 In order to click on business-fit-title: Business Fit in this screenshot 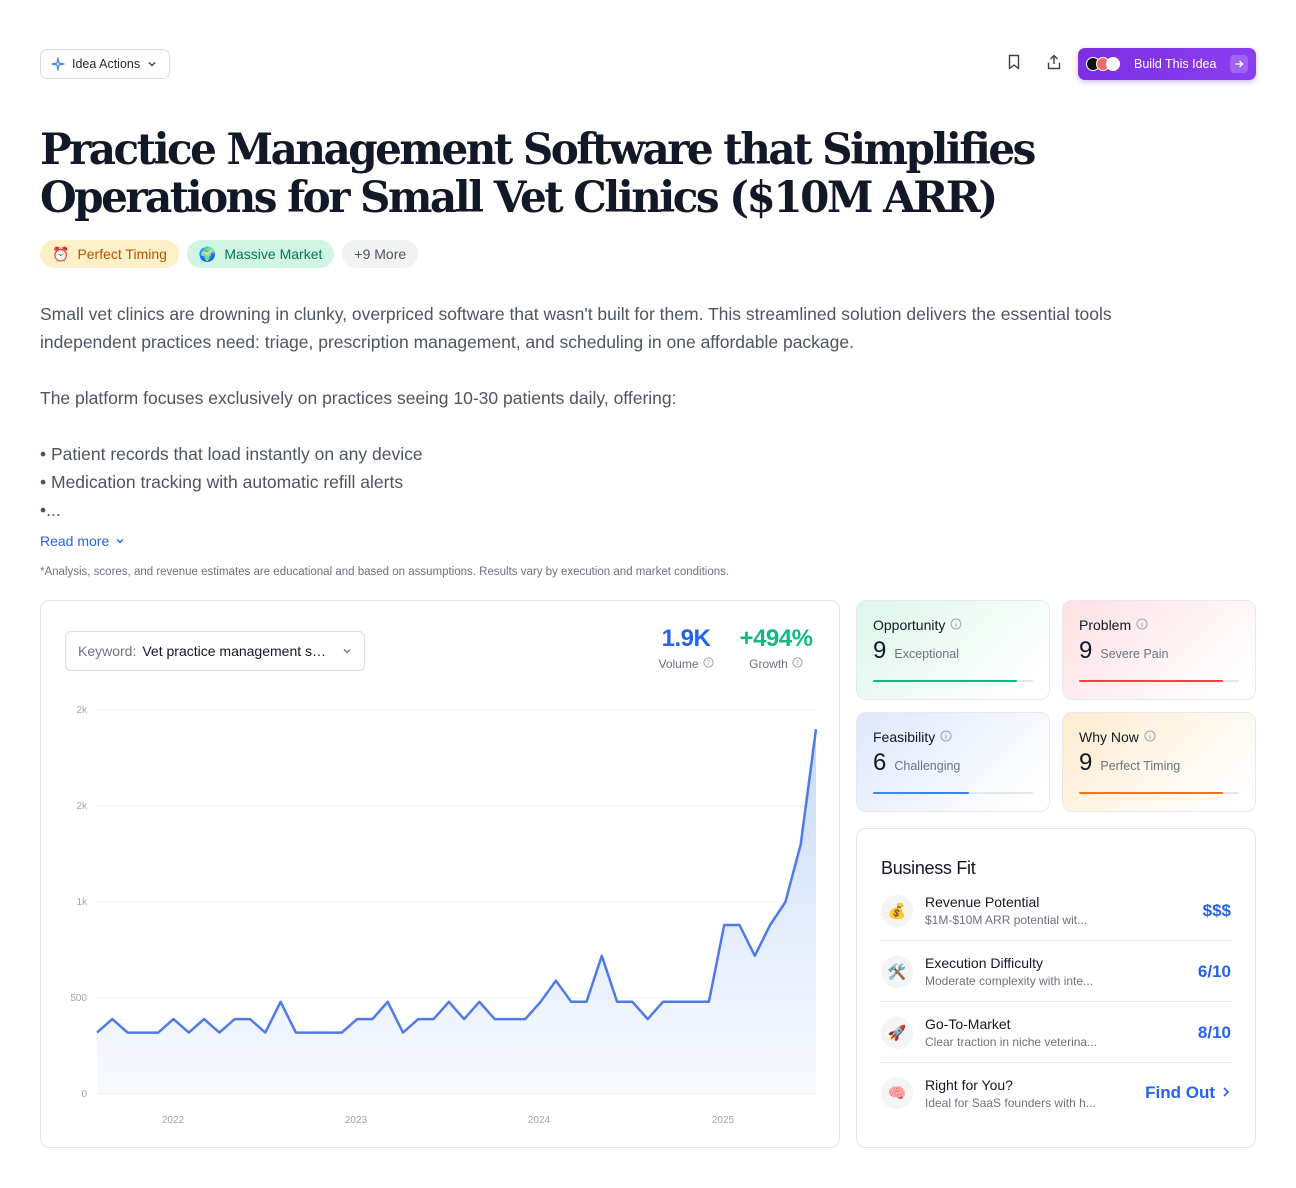, I will do `click(928, 868)`.